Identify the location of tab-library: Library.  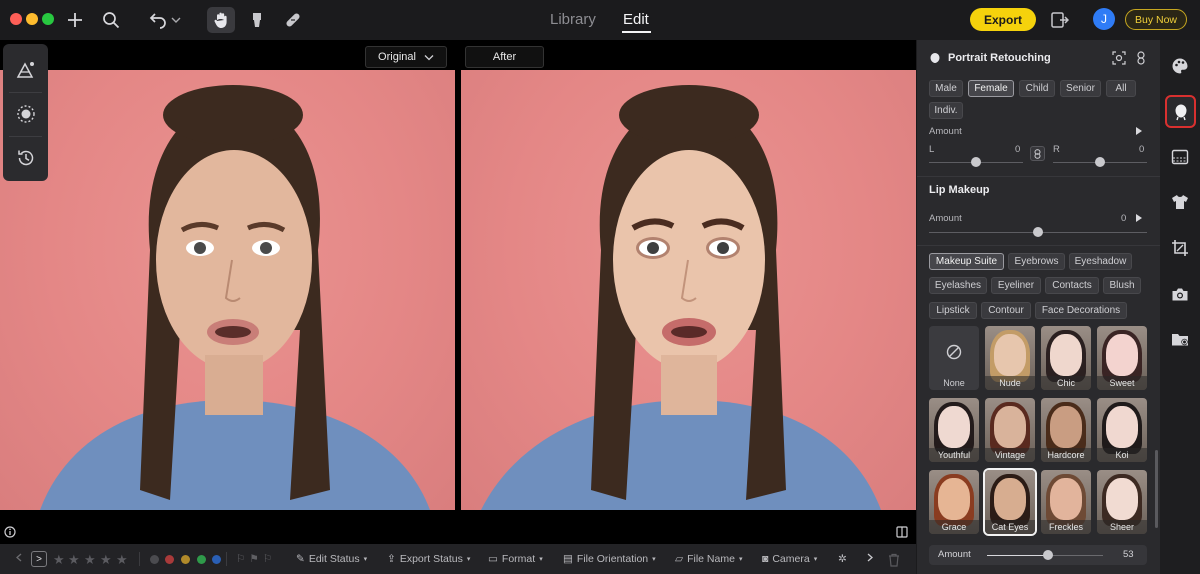
(573, 19).